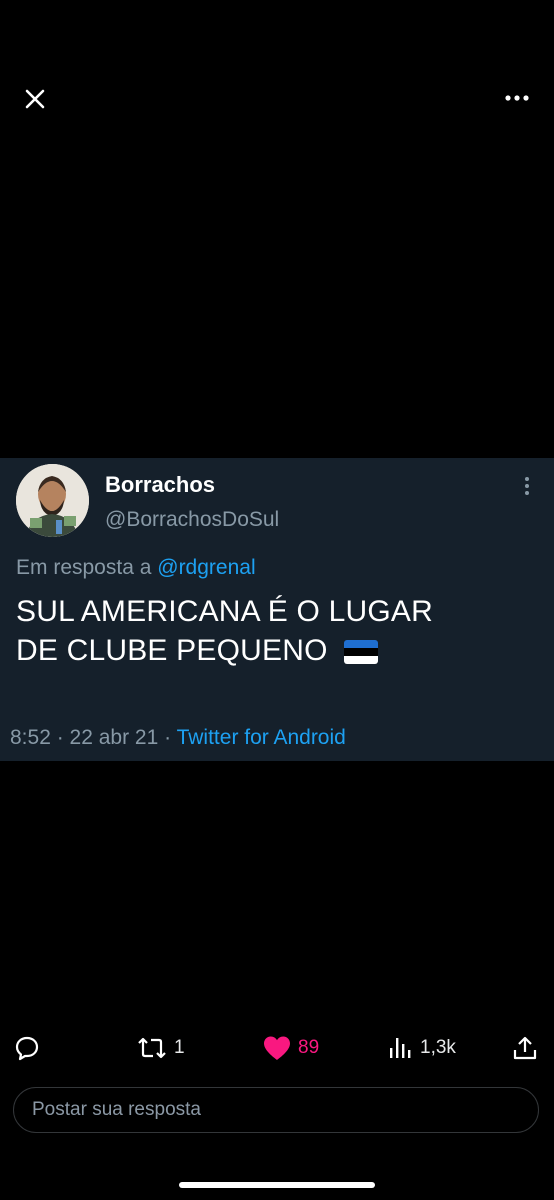 This screenshot has height=1200, width=554. I want to click on reply-button, so click(27, 1048).